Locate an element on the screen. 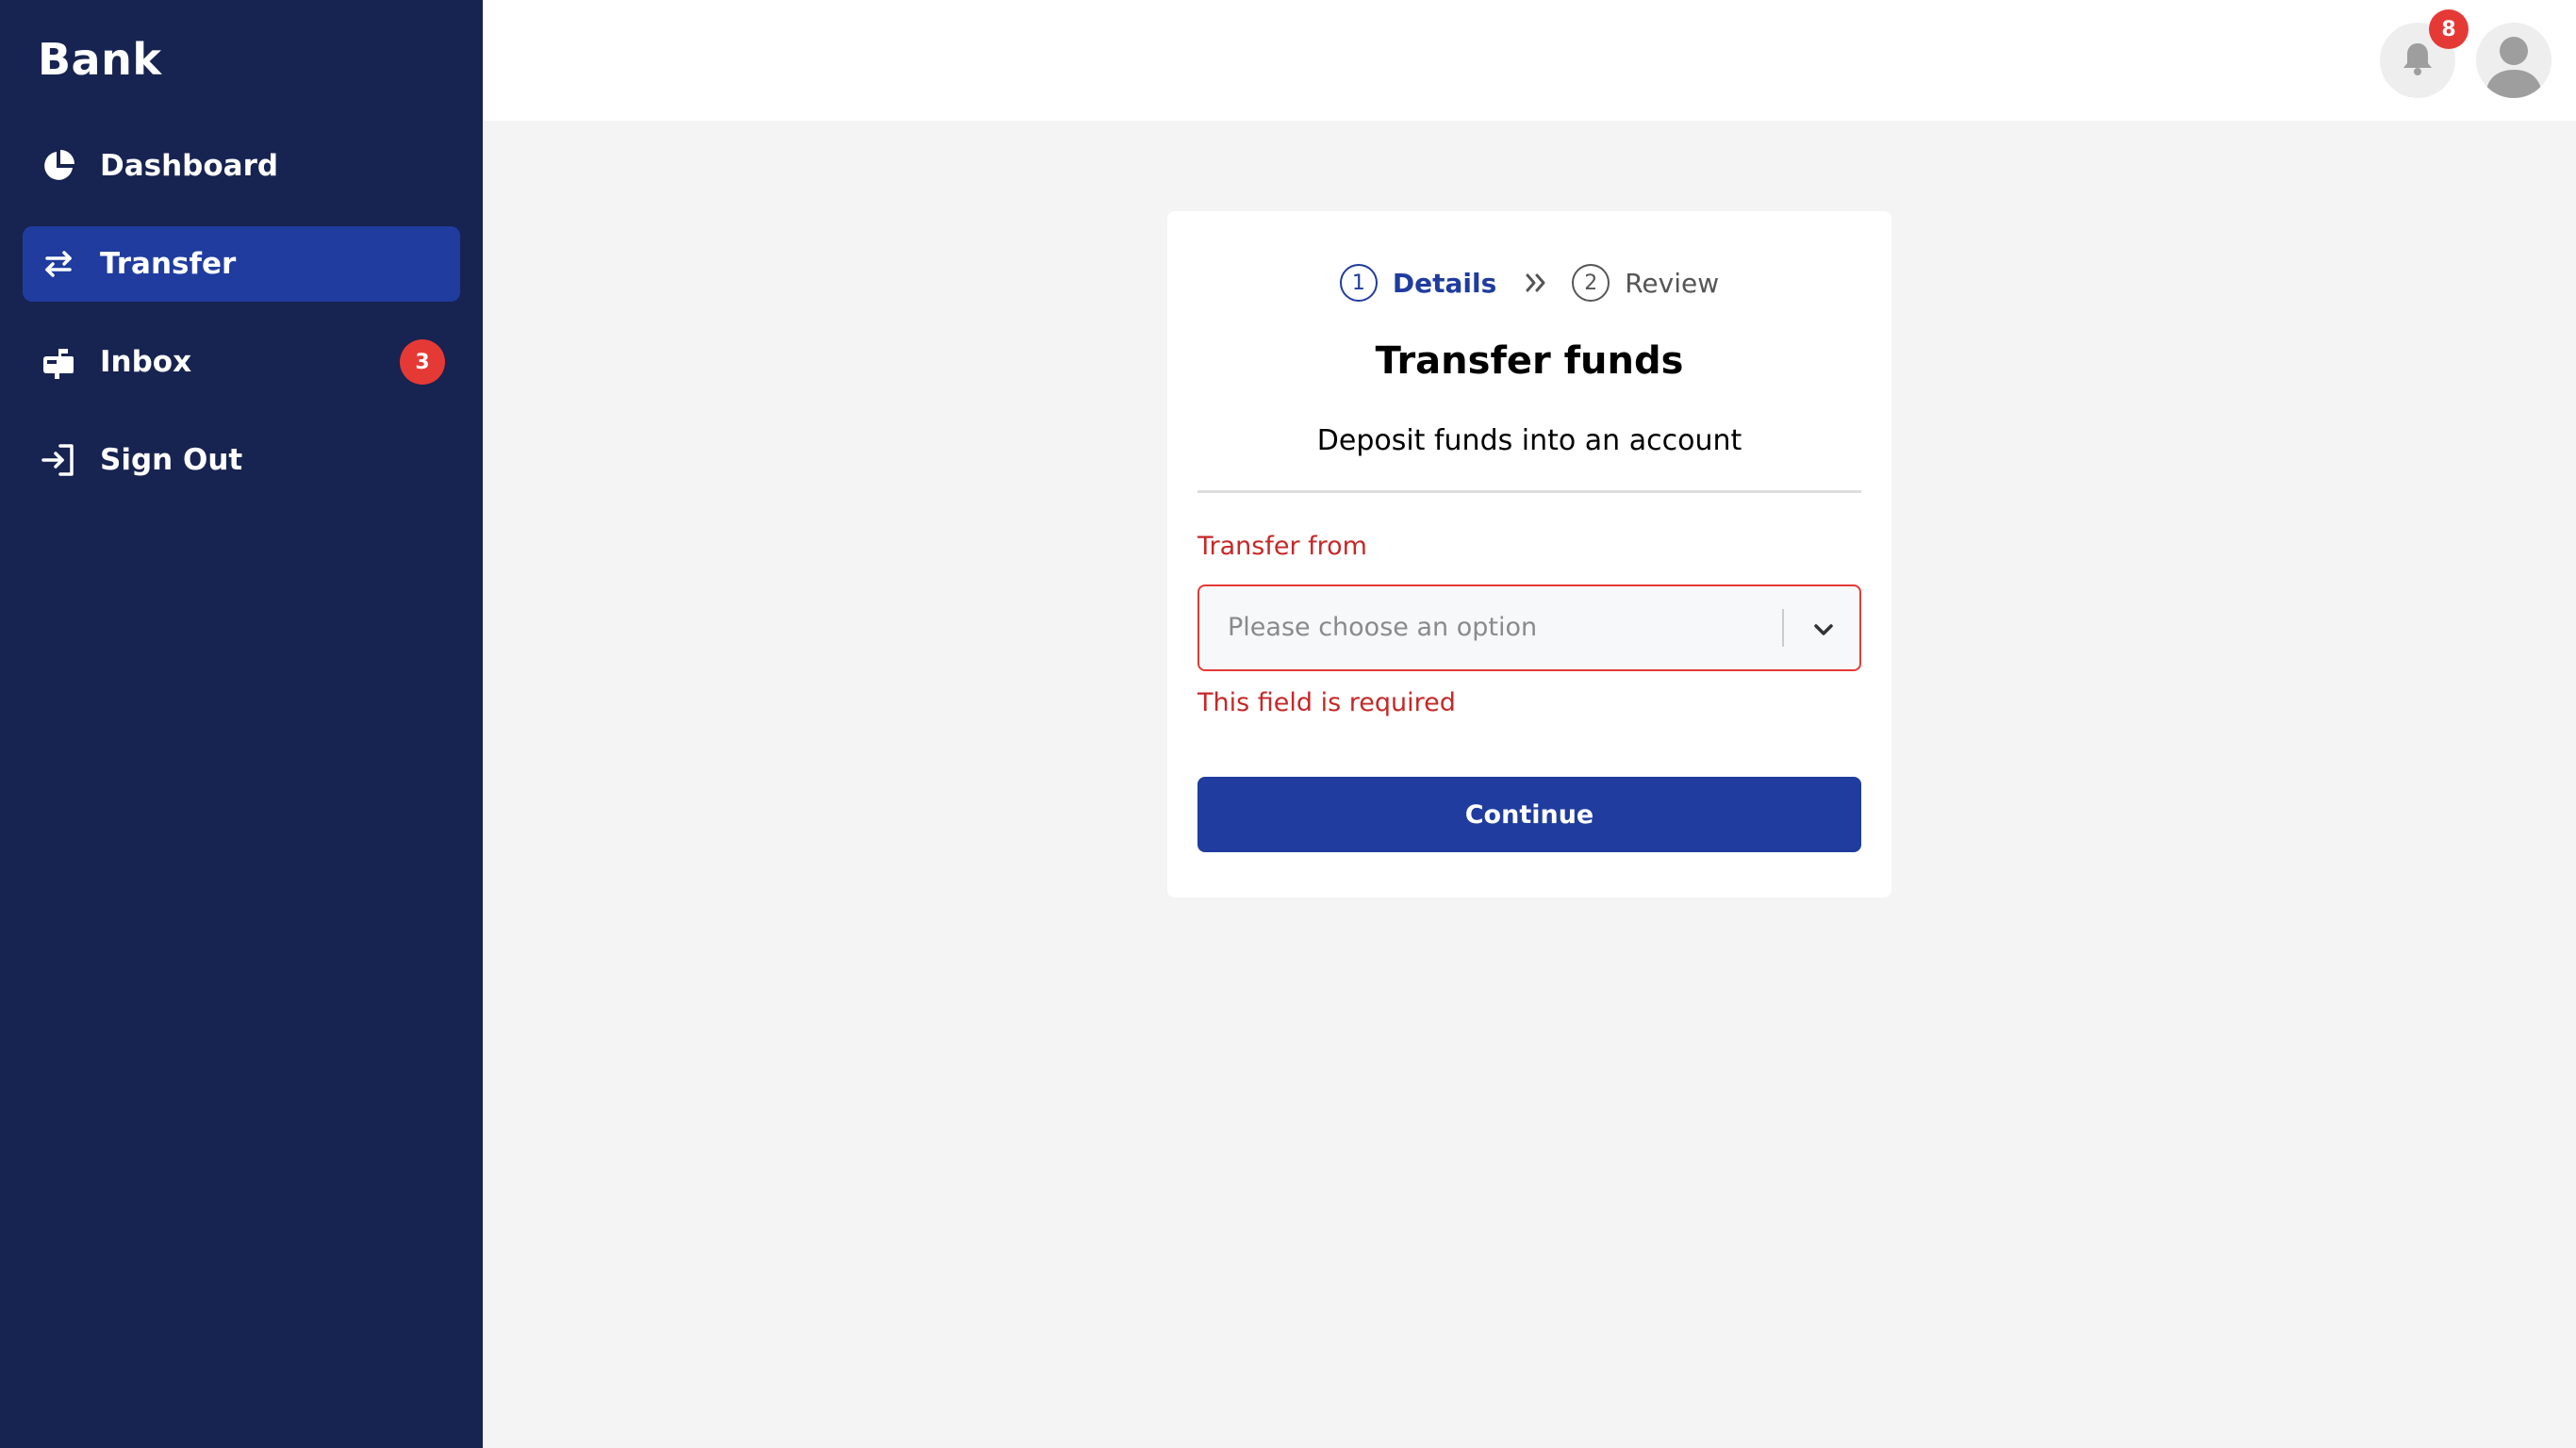 The height and width of the screenshot is (1448, 2576). sidebar-item-sign-out: Sign Out is located at coordinates (241, 460).